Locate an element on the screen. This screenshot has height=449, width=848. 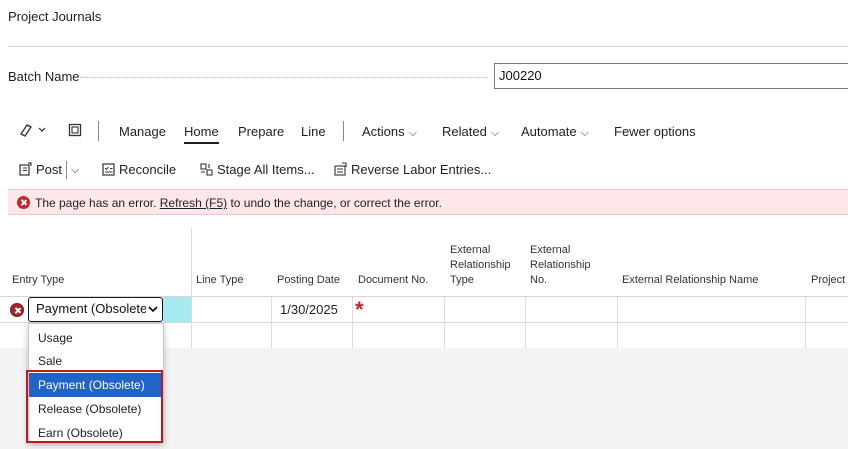
post-split-separator is located at coordinates (66, 170).